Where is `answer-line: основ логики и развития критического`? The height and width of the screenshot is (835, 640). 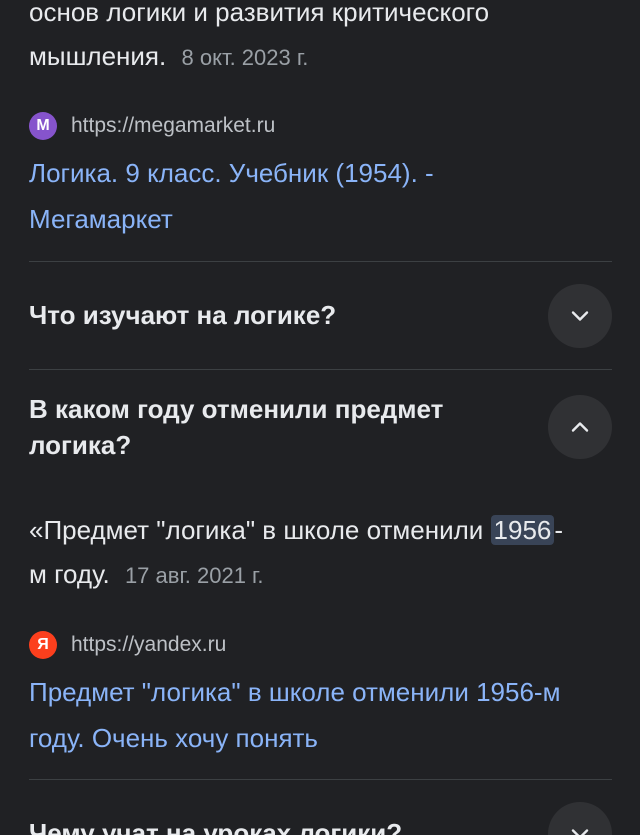
answer-line: основ логики и развития критического is located at coordinates (259, 13).